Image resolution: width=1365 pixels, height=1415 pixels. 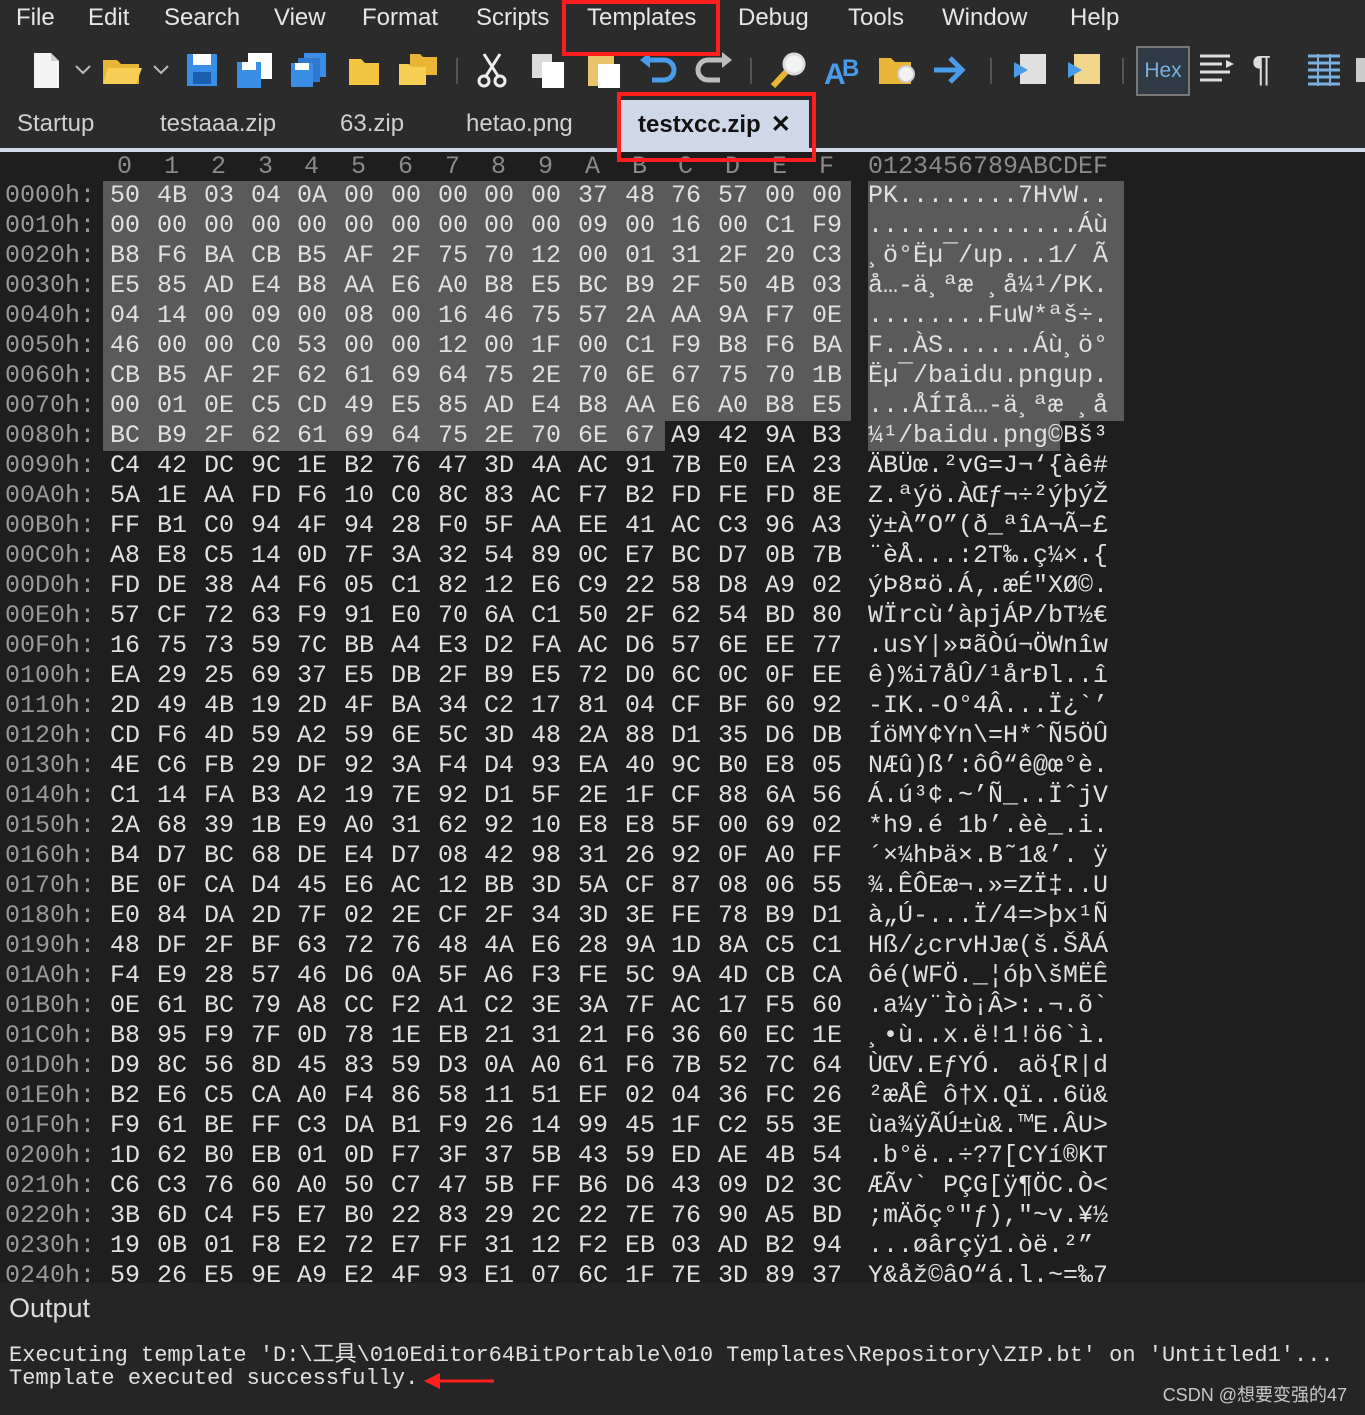 I want to click on hex-byte: A5, so click(x=780, y=1215).